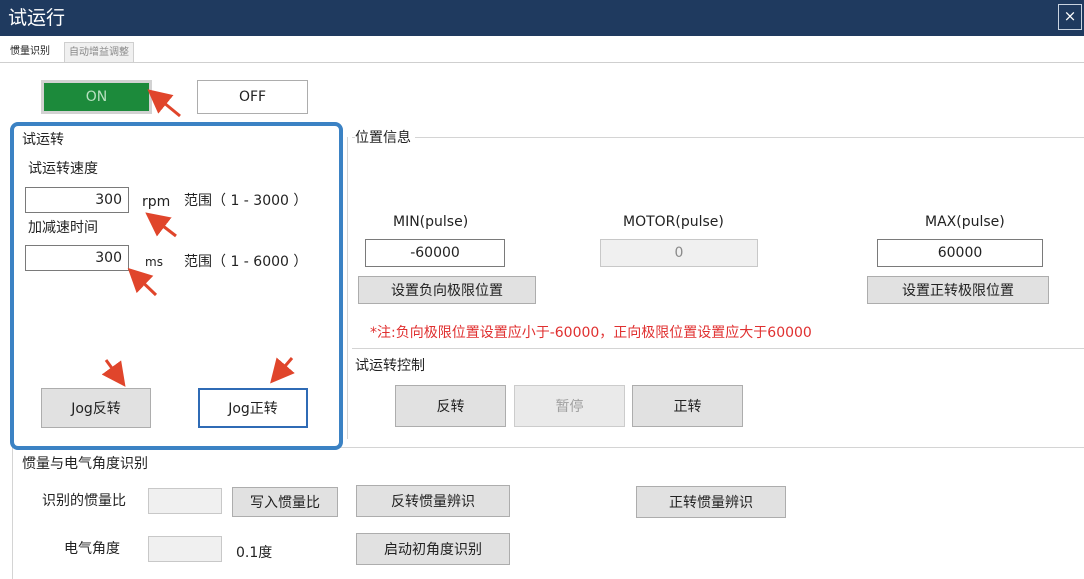  Describe the element at coordinates (96, 408) in the screenshot. I see `jog-reverse-button: Jog反转` at that location.